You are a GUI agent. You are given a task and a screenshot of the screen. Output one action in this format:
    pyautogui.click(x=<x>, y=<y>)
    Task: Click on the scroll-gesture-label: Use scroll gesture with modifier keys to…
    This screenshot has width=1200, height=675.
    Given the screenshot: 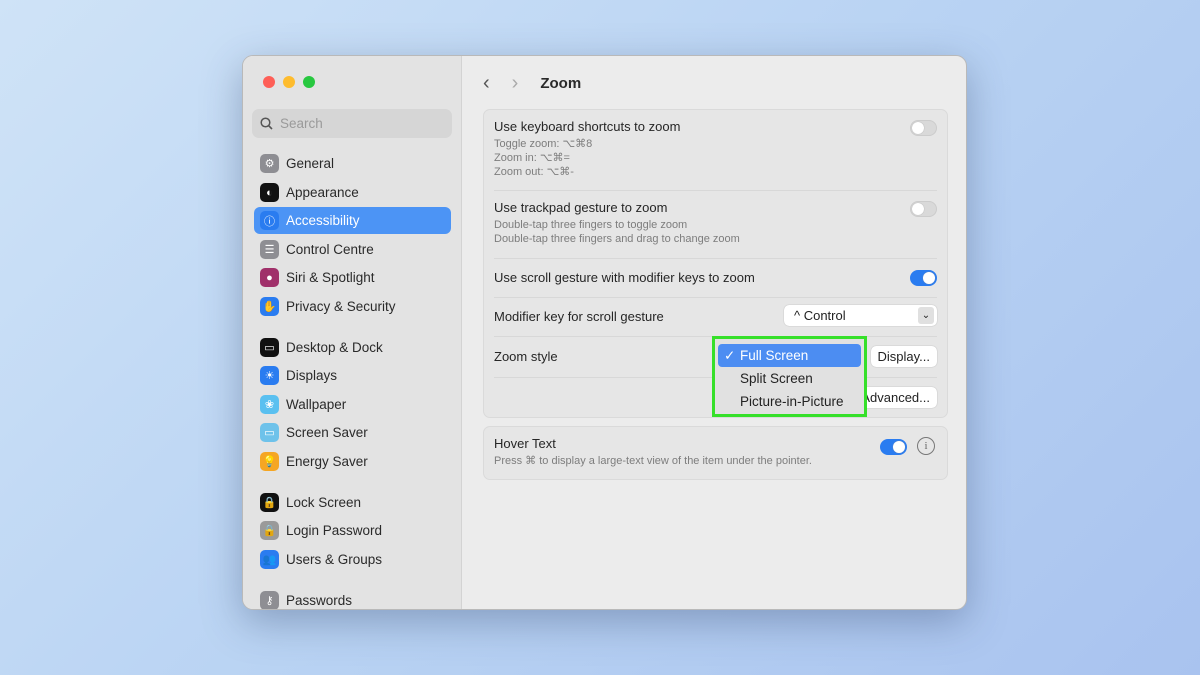 What is the action you would take?
    pyautogui.click(x=624, y=277)
    